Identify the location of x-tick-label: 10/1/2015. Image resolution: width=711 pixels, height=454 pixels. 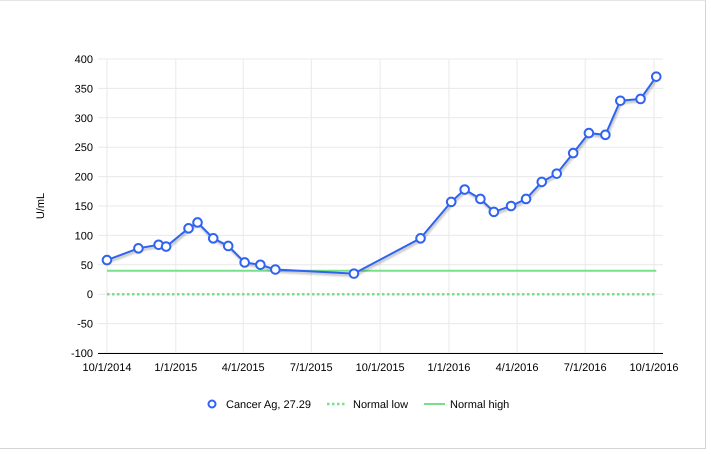
(380, 368).